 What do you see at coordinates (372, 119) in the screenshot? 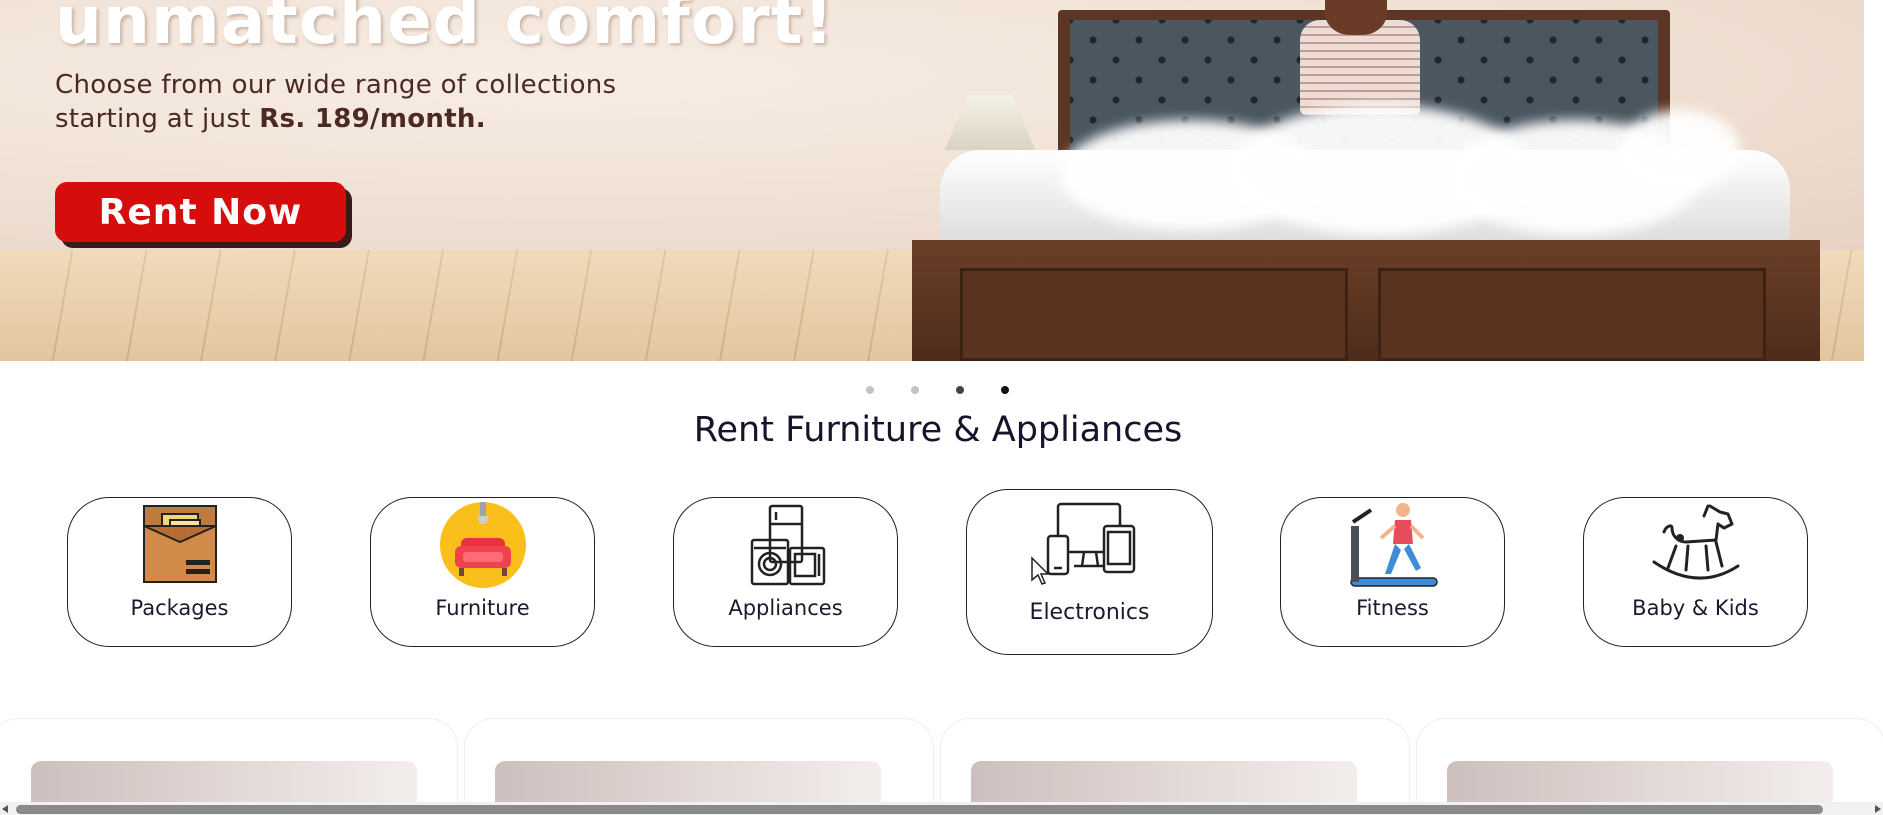
I see `hero-price: Rs. 189/month.` at bounding box center [372, 119].